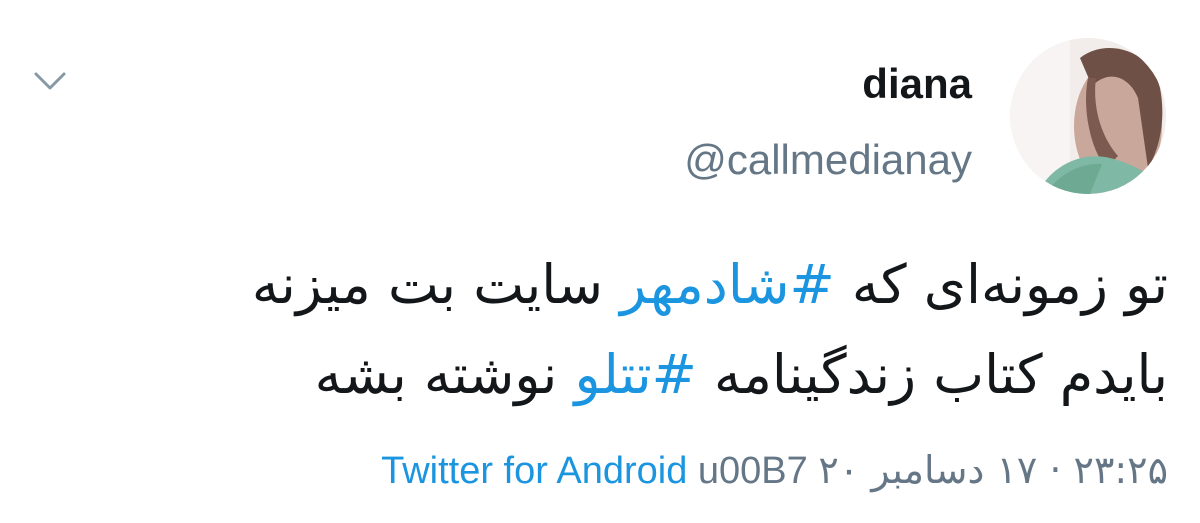 Image resolution: width=1200 pixels, height=523 pixels. What do you see at coordinates (828, 160) in the screenshot?
I see `user-handle: @callmedianay` at bounding box center [828, 160].